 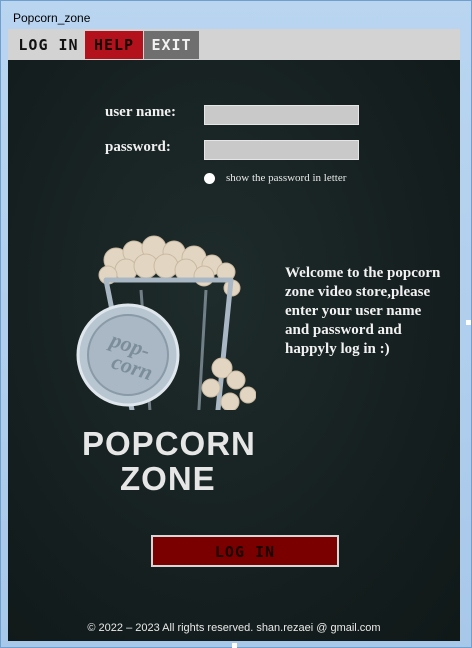 What do you see at coordinates (138, 147) in the screenshot?
I see `password-label: password:` at bounding box center [138, 147].